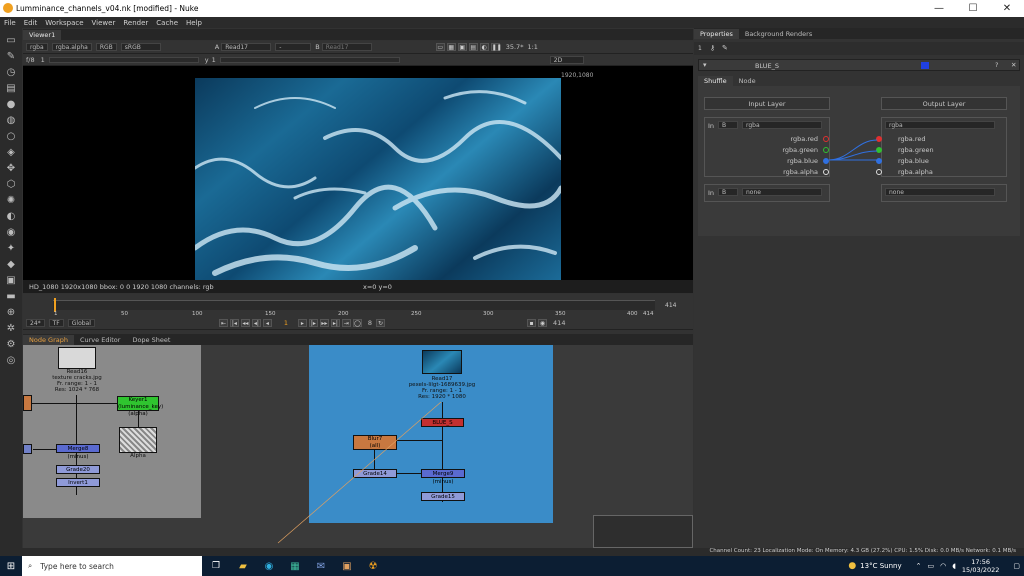 The image size is (1024, 576). I want to click on node-color-swatch, so click(925, 65).